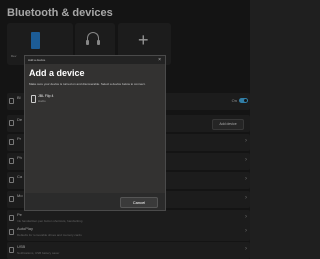  I want to click on device-list-item: JBL Flip 4 Audio, so click(94, 99).